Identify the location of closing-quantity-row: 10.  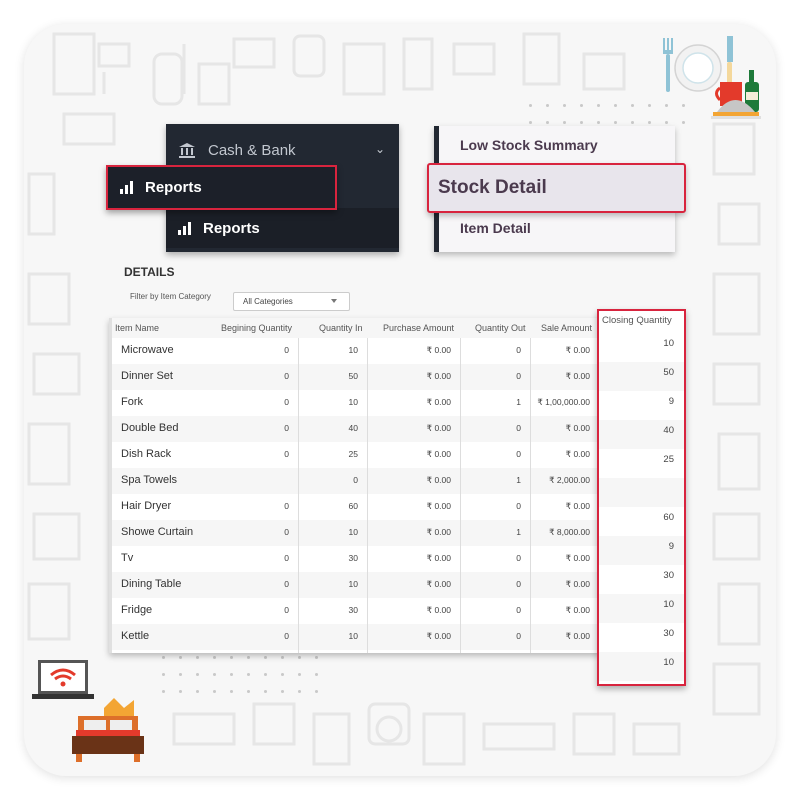
(641, 666).